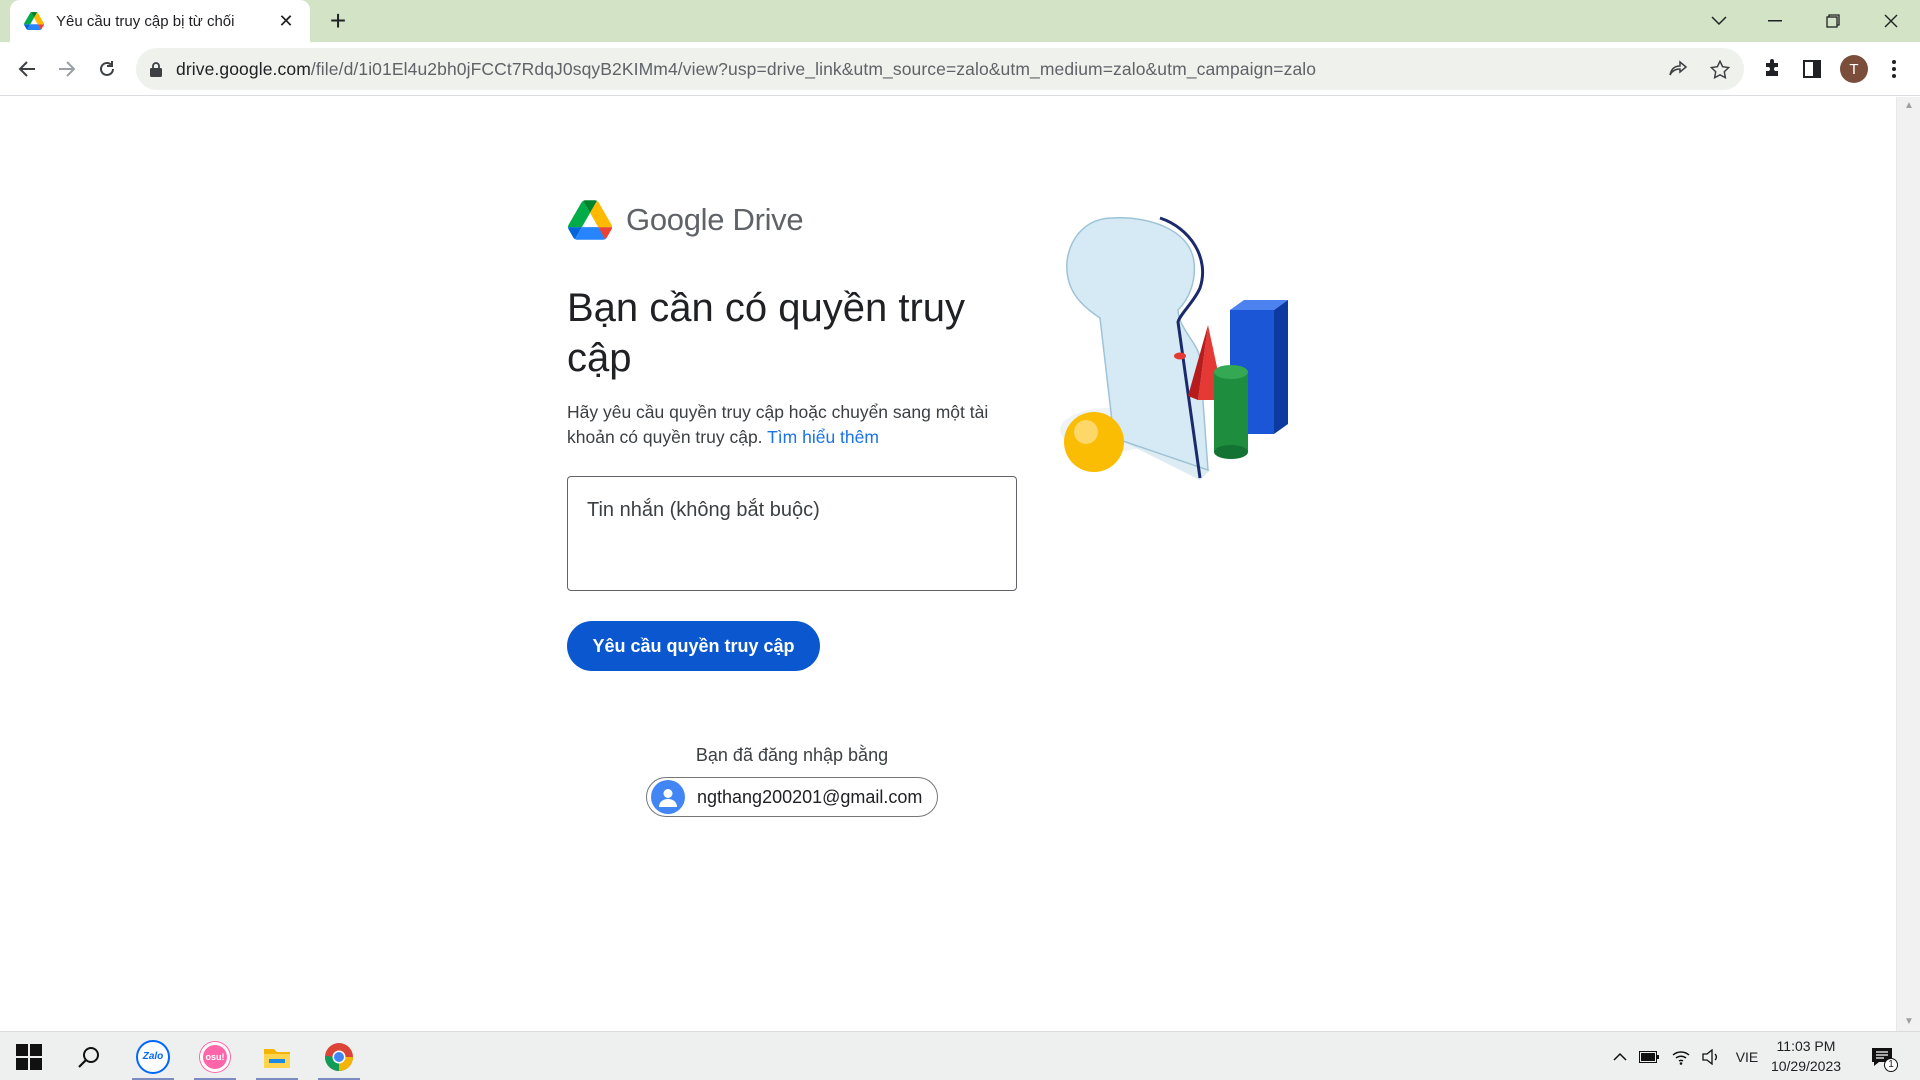 The width and height of the screenshot is (1920, 1080). What do you see at coordinates (89, 1056) in the screenshot?
I see `search-icon` at bounding box center [89, 1056].